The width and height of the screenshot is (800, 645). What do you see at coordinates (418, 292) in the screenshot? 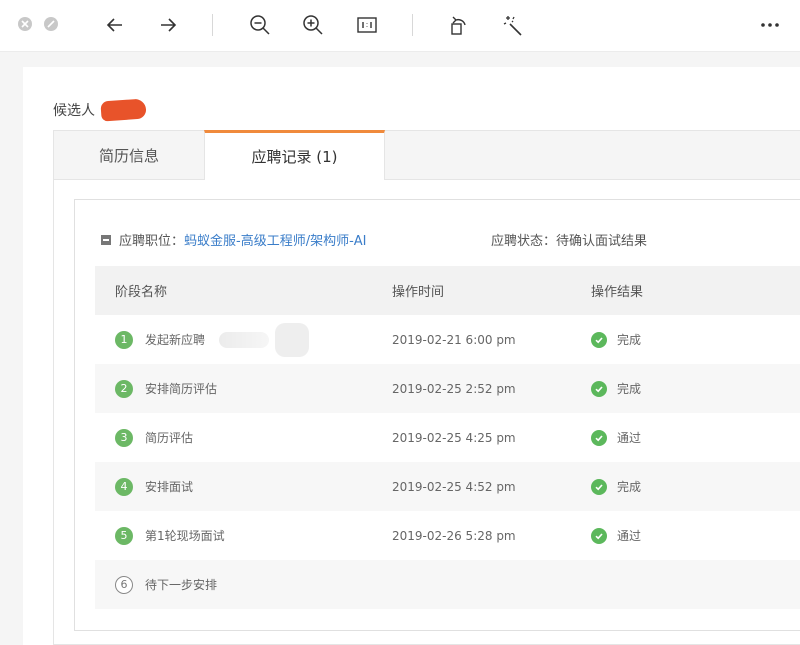
I see `header-time: 操作时间` at bounding box center [418, 292].